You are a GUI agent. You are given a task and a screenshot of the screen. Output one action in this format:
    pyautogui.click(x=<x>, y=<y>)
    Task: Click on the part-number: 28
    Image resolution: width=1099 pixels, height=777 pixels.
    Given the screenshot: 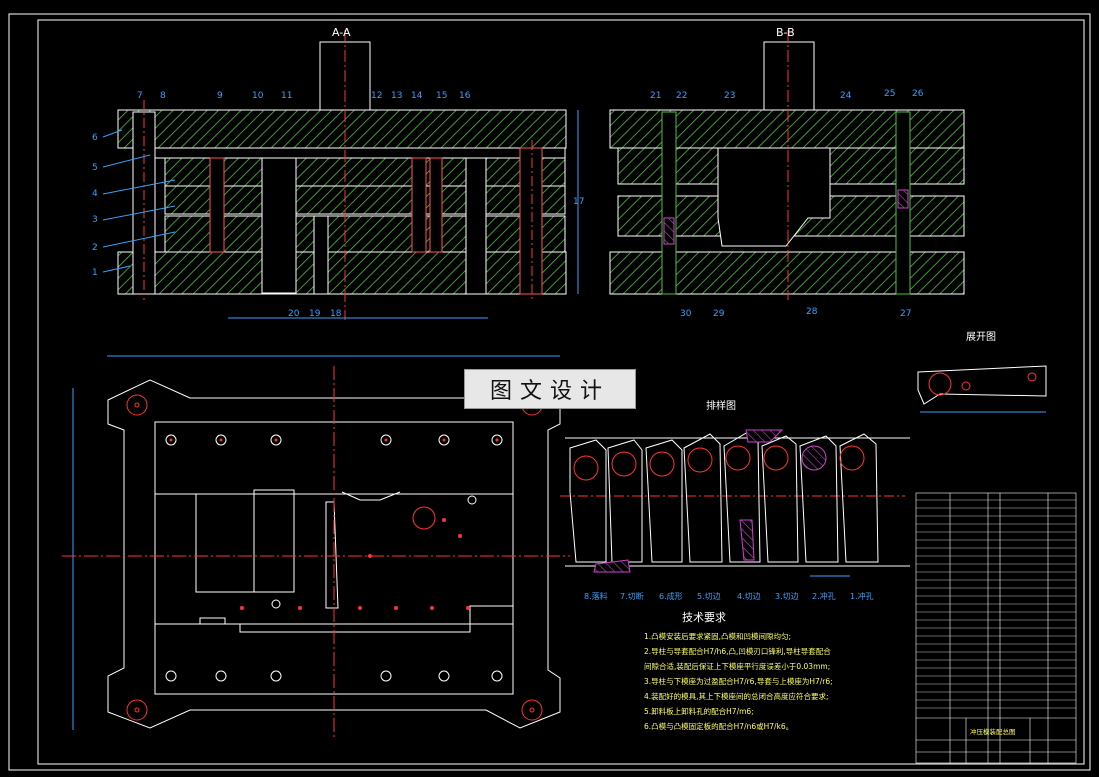 What is the action you would take?
    pyautogui.click(x=812, y=312)
    